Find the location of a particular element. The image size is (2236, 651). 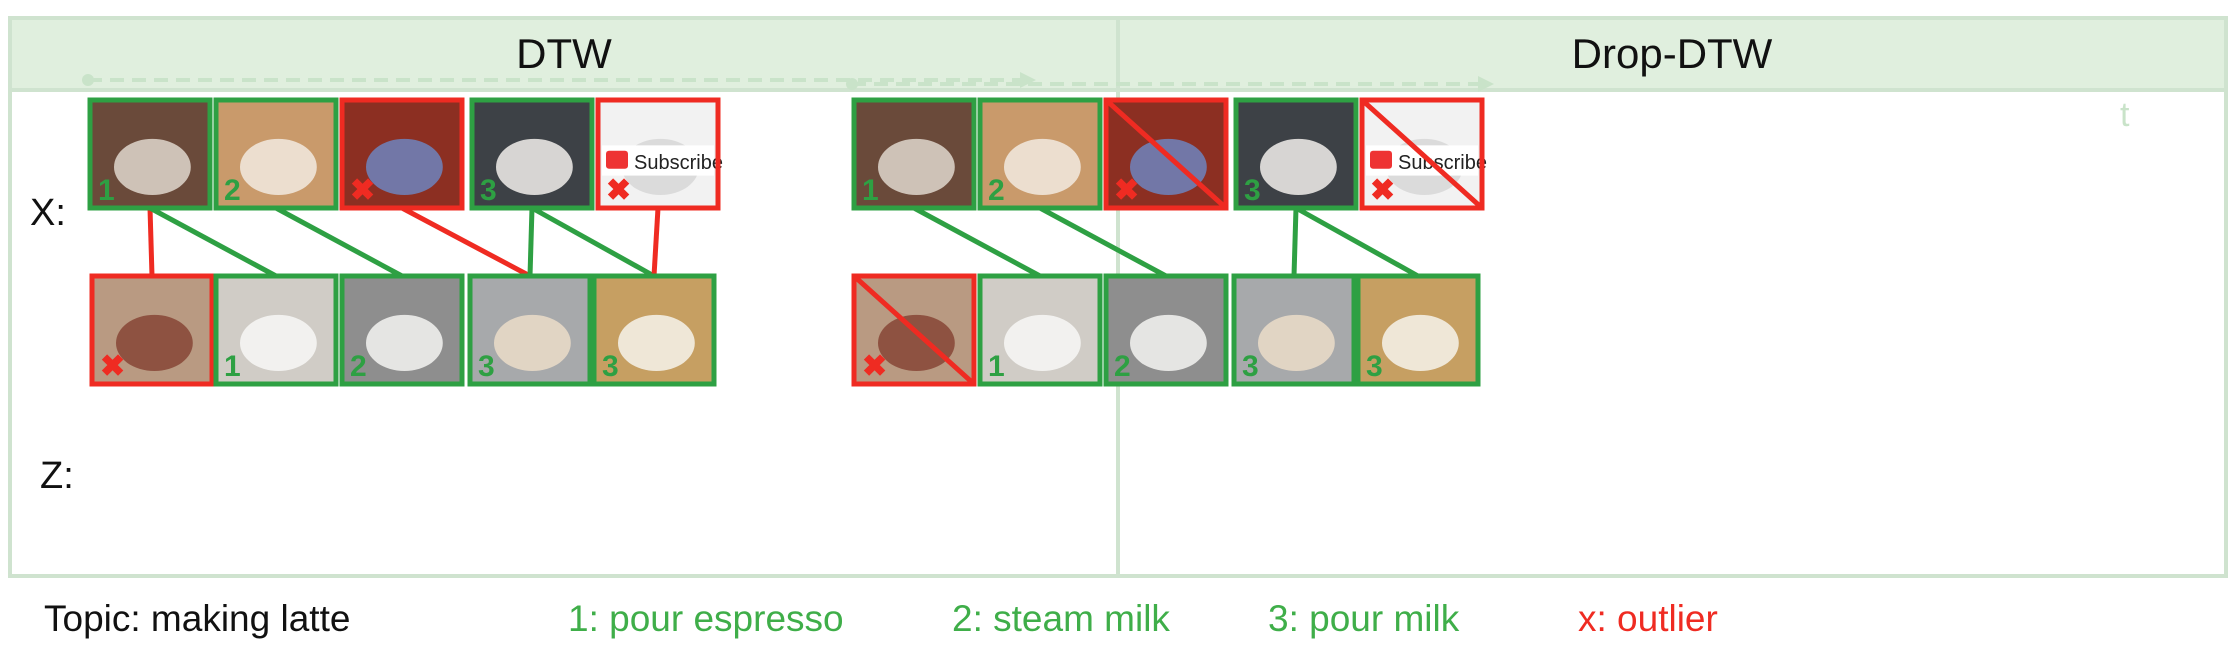

dtw-z-frame-4-subject is located at coordinates (532, 343).